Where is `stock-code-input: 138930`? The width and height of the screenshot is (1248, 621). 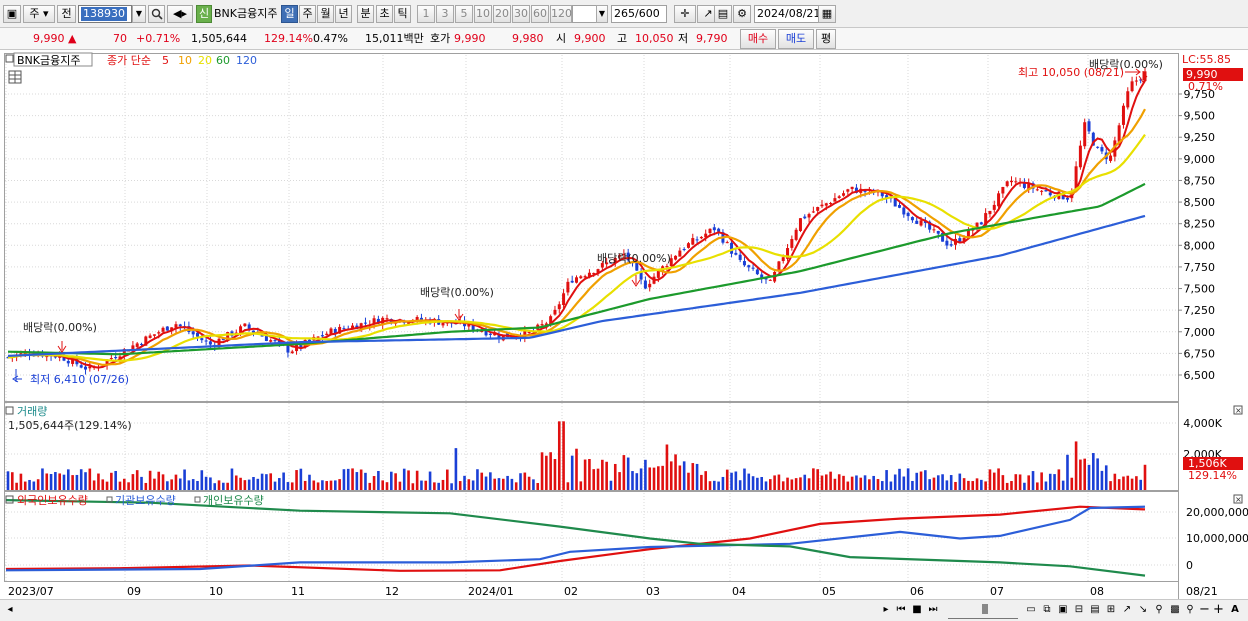
stock-code-input: 138930 is located at coordinates (105, 14).